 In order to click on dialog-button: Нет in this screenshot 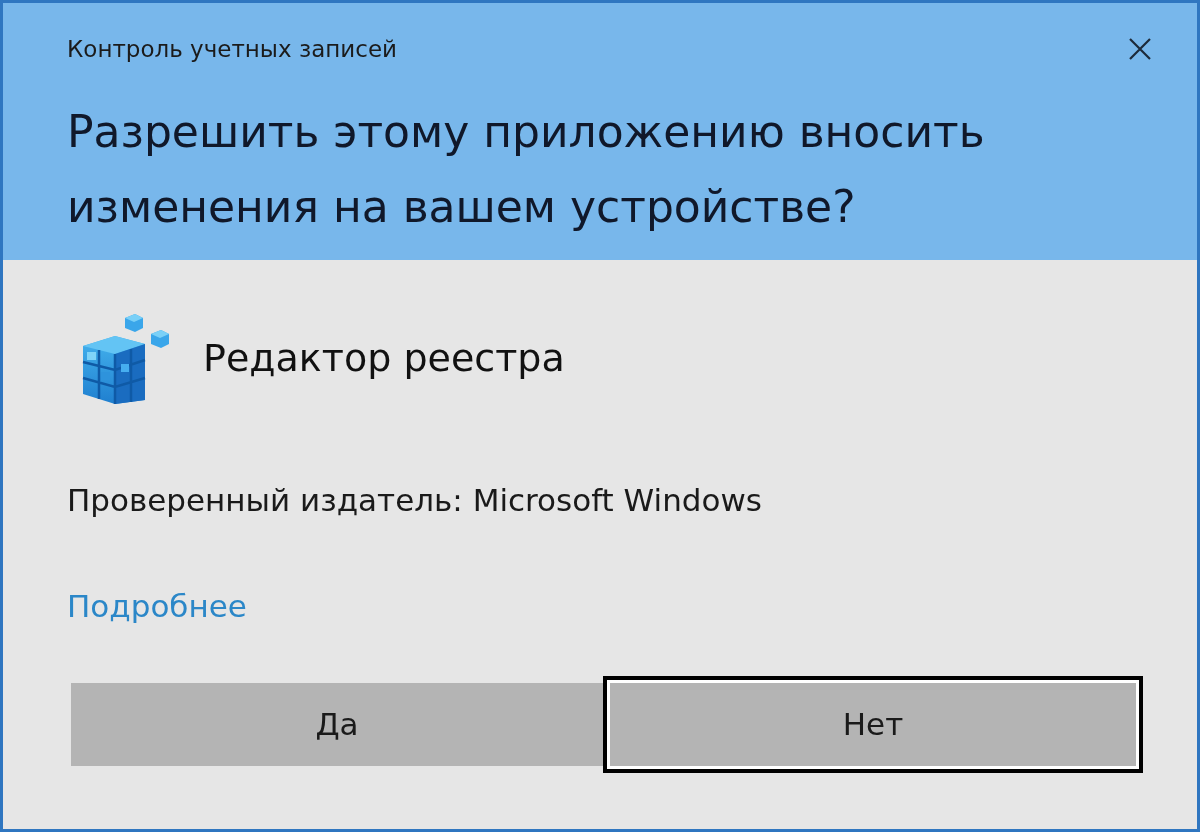, I will do `click(873, 724)`.